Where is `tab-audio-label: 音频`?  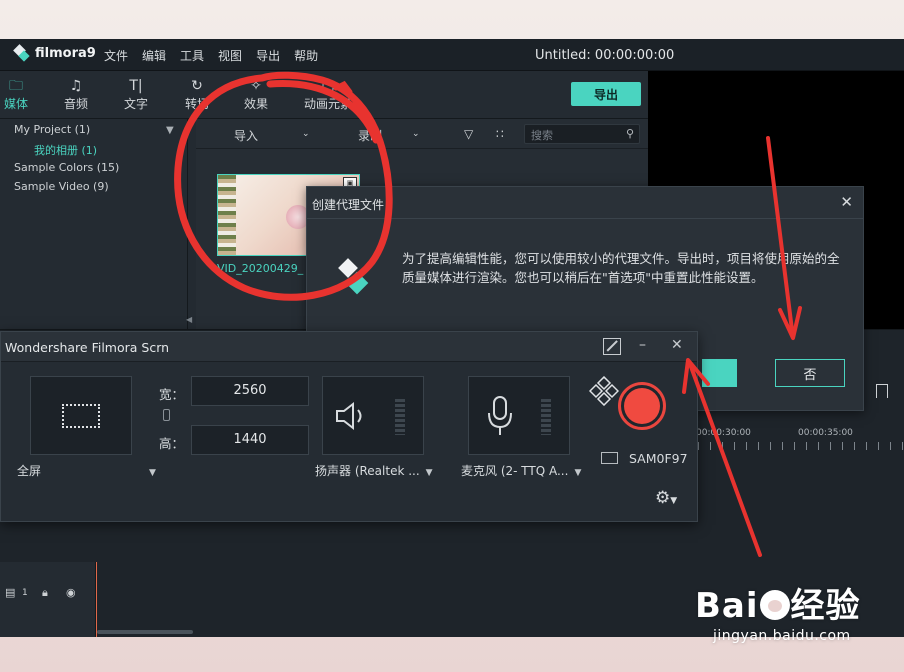 tab-audio-label: 音频 is located at coordinates (75, 104).